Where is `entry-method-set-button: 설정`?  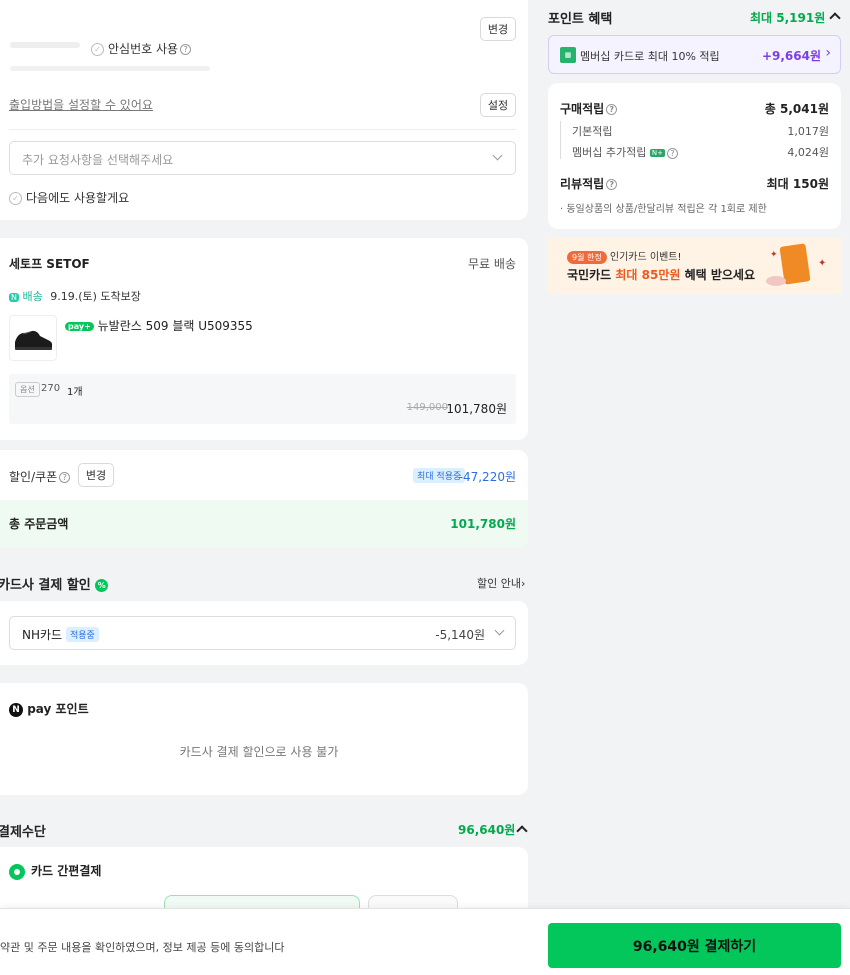
entry-method-set-button: 설정 is located at coordinates (498, 105).